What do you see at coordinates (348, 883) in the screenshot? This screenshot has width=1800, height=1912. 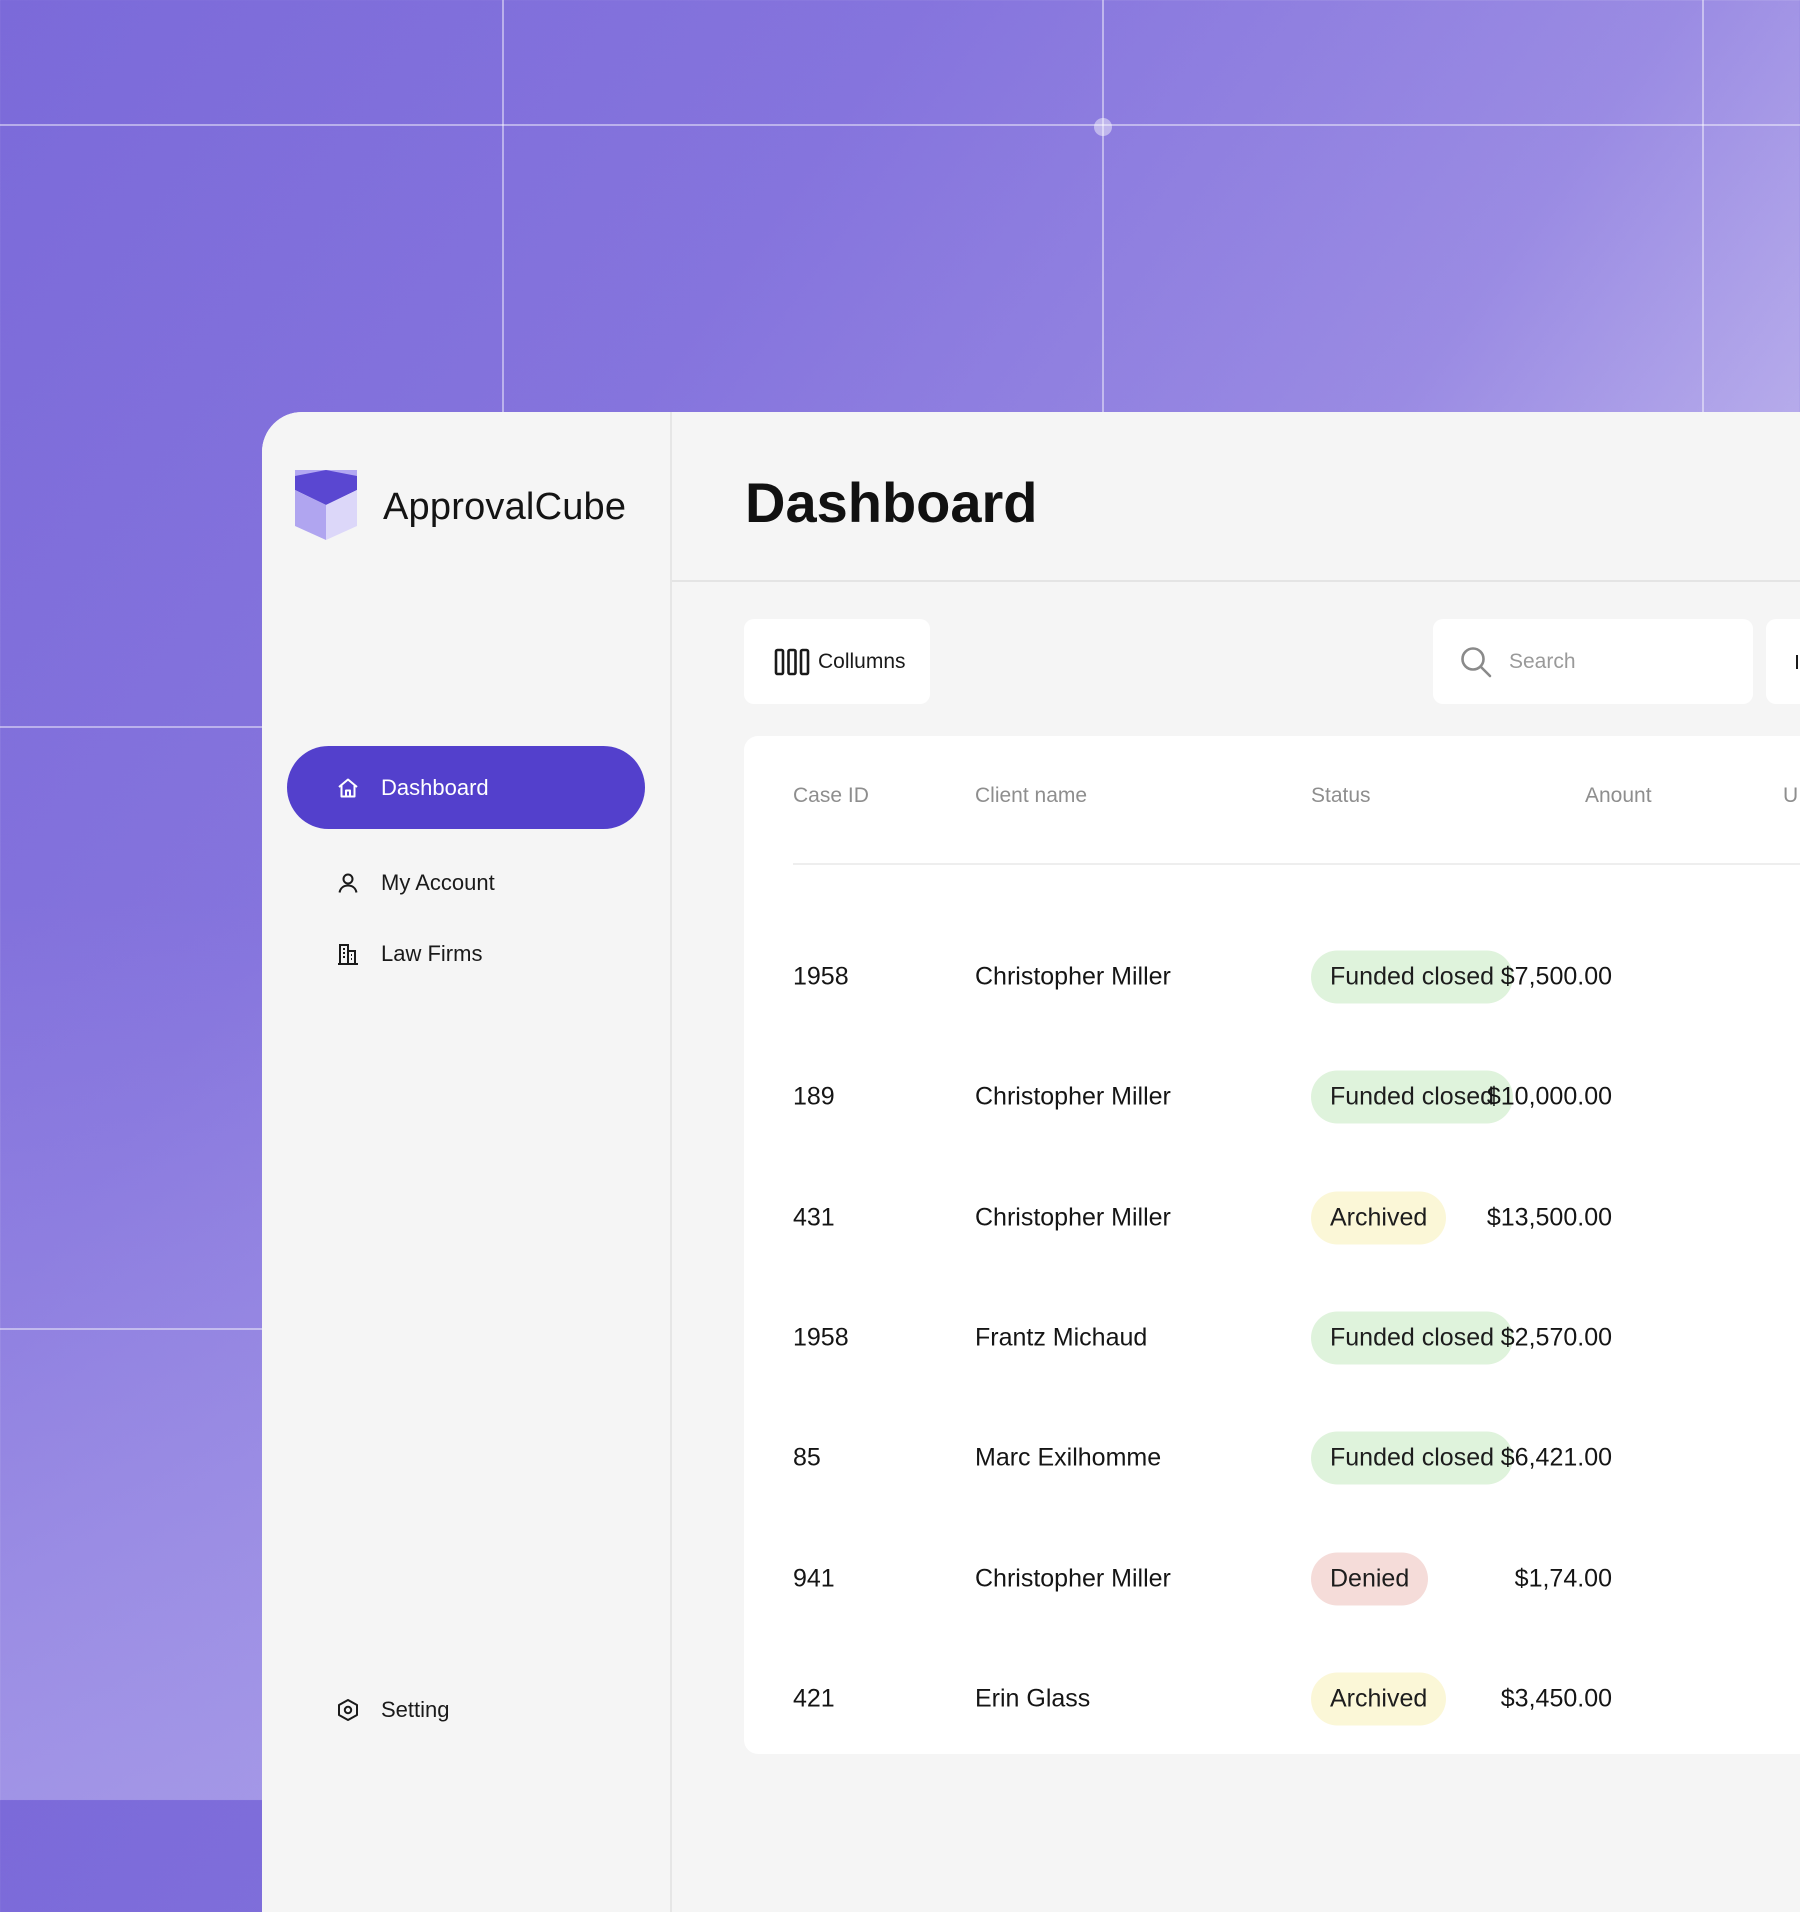 I see `user-icon` at bounding box center [348, 883].